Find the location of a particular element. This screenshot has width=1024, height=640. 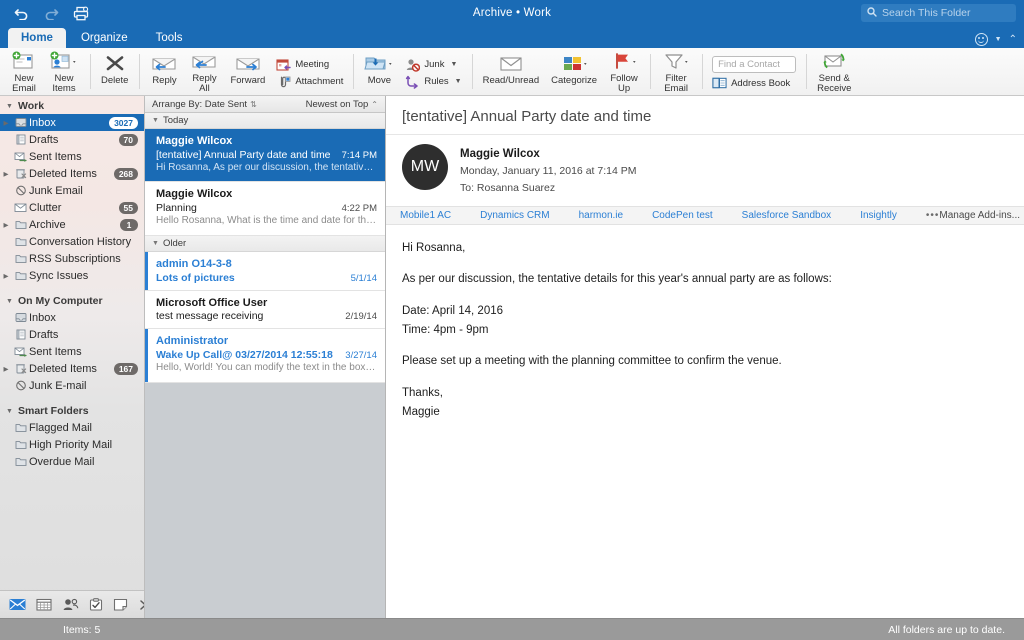

print-icon is located at coordinates (81, 13).